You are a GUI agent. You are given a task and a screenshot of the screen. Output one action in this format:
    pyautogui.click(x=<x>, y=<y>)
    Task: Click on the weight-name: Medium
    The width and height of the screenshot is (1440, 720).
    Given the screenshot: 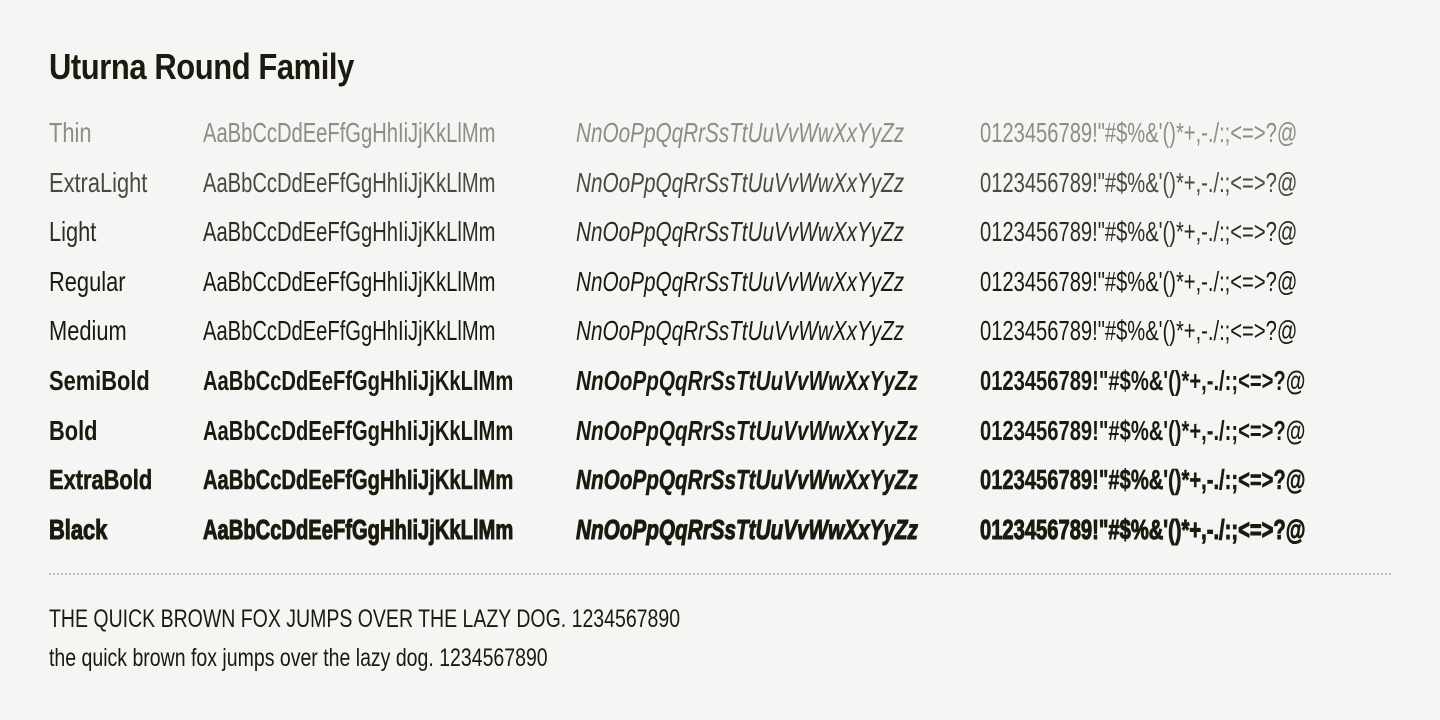 What is the action you would take?
    pyautogui.click(x=88, y=331)
    